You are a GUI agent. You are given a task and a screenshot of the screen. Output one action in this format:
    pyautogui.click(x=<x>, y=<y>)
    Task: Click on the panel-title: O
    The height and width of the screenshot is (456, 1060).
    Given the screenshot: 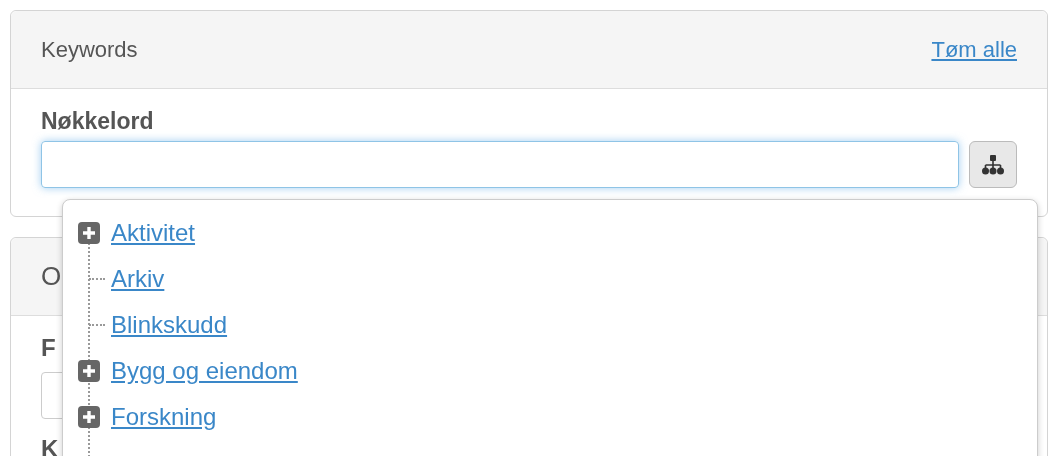 What is the action you would take?
    pyautogui.click(x=51, y=276)
    